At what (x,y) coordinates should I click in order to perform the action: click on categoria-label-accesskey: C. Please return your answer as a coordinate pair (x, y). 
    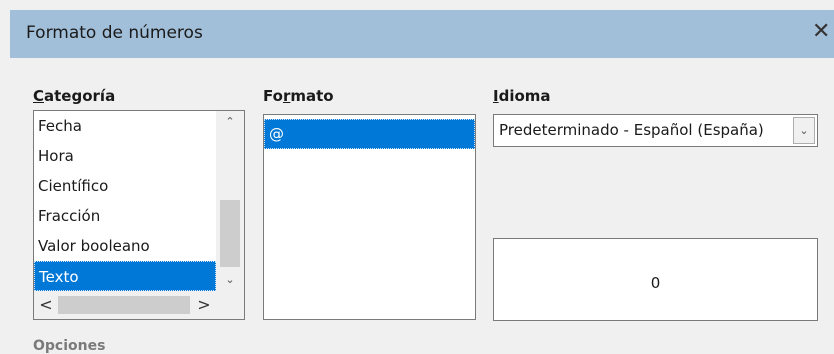
    Looking at the image, I should click on (39, 96).